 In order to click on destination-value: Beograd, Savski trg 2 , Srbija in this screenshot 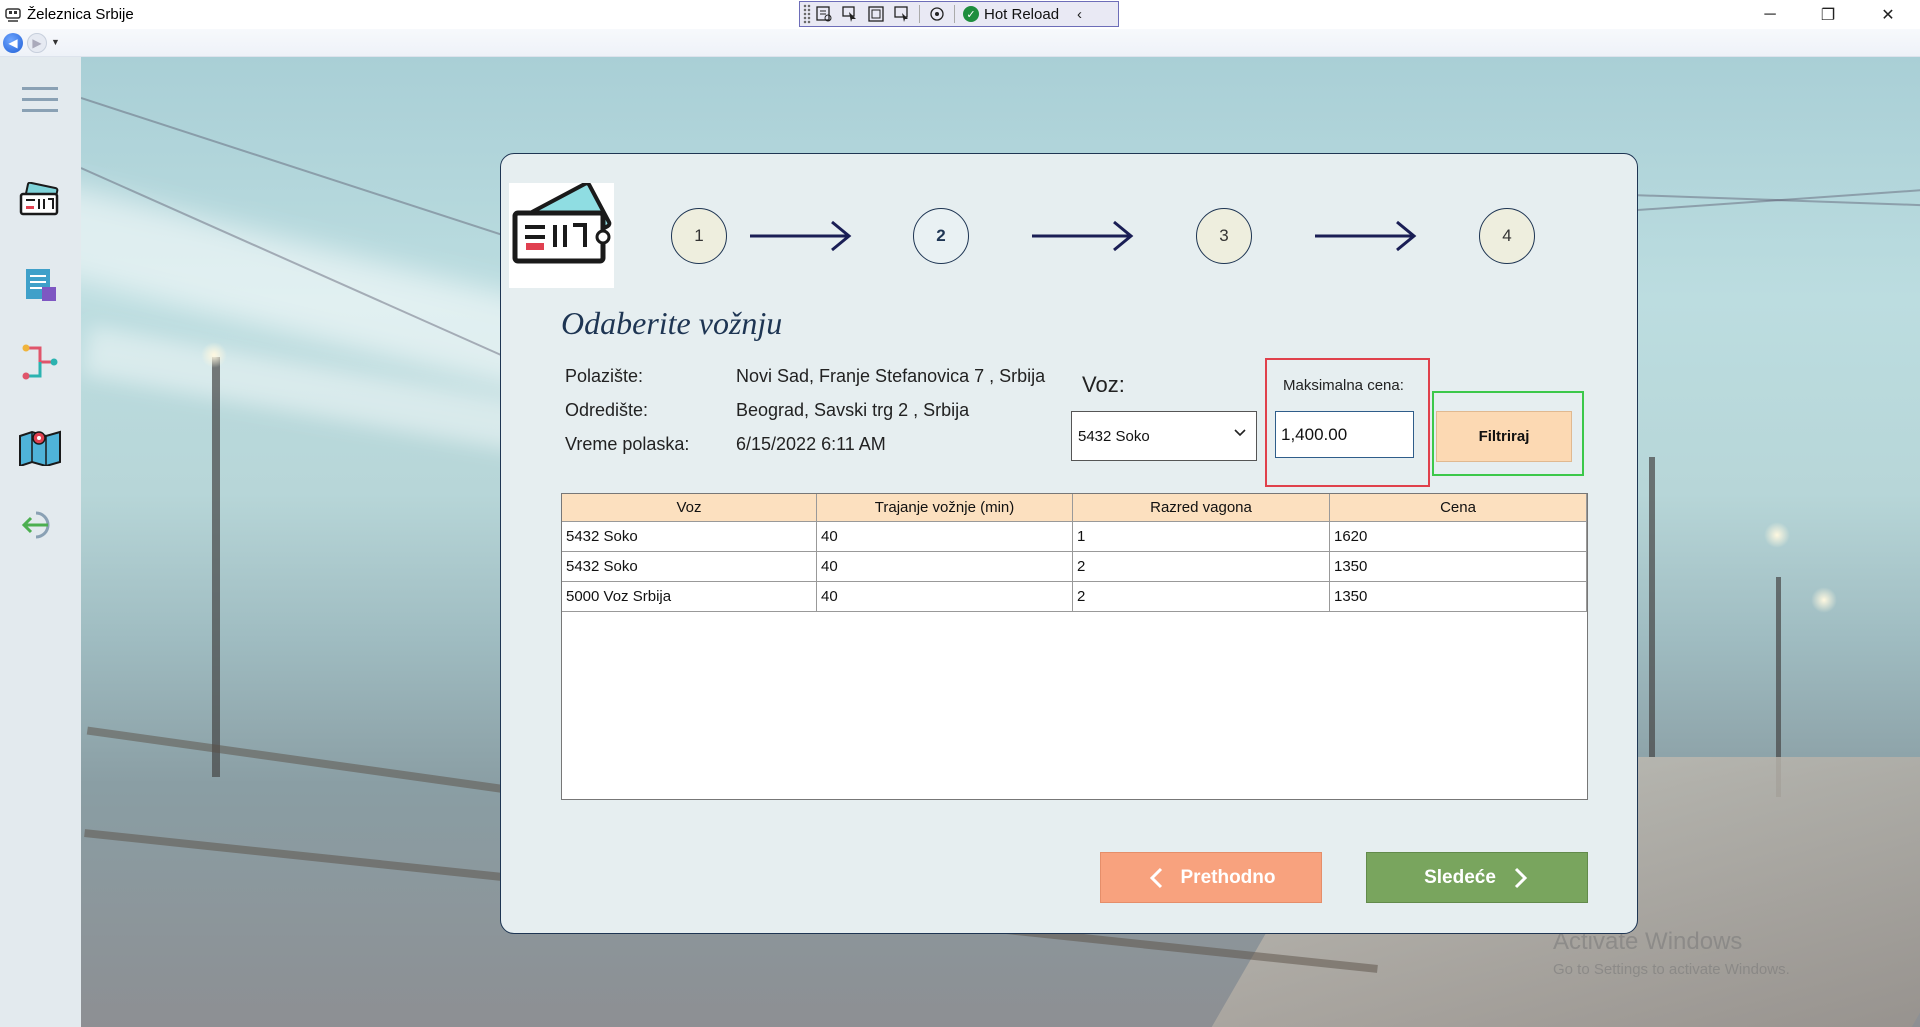, I will do `click(853, 410)`.